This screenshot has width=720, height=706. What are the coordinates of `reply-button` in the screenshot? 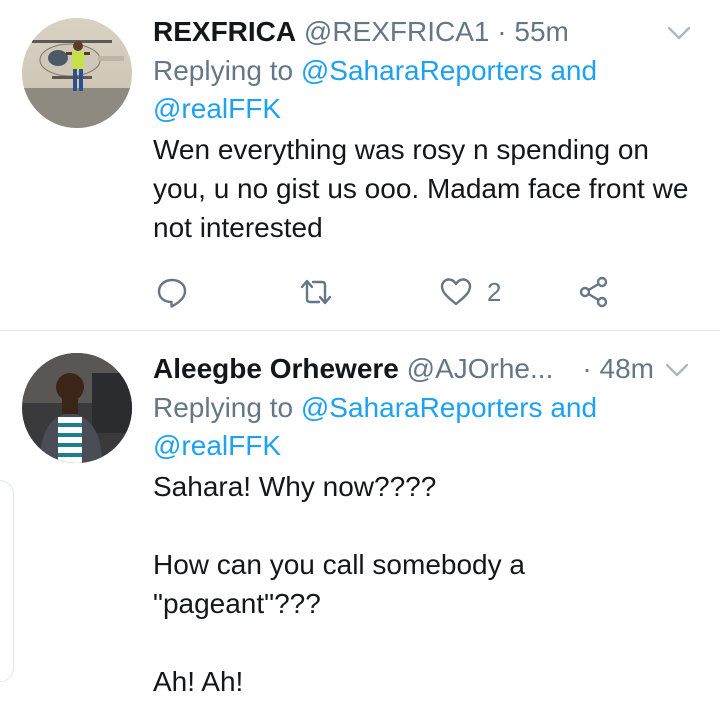 It's located at (172, 292).